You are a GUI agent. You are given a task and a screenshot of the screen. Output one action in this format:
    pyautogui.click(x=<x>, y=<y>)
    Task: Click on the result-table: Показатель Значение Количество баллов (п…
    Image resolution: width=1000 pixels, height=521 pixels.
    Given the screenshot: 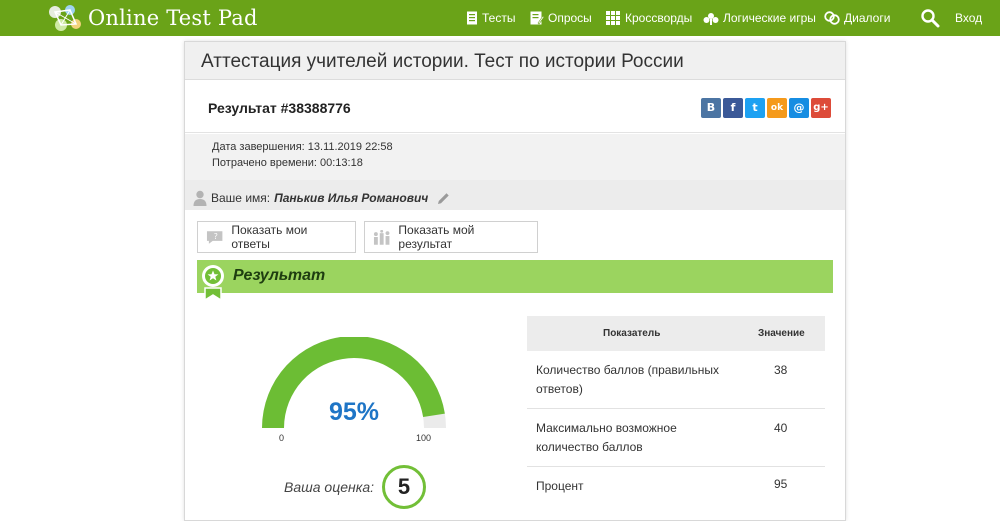 What is the action you would take?
    pyautogui.click(x=676, y=413)
    